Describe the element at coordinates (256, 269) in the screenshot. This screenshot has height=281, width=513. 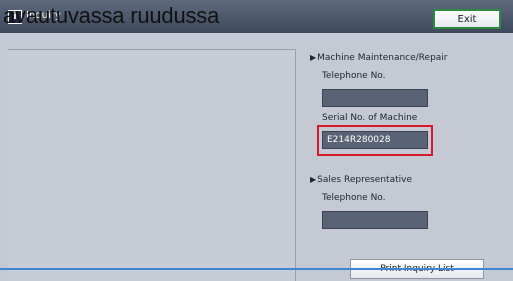
I see `bottom-divider` at that location.